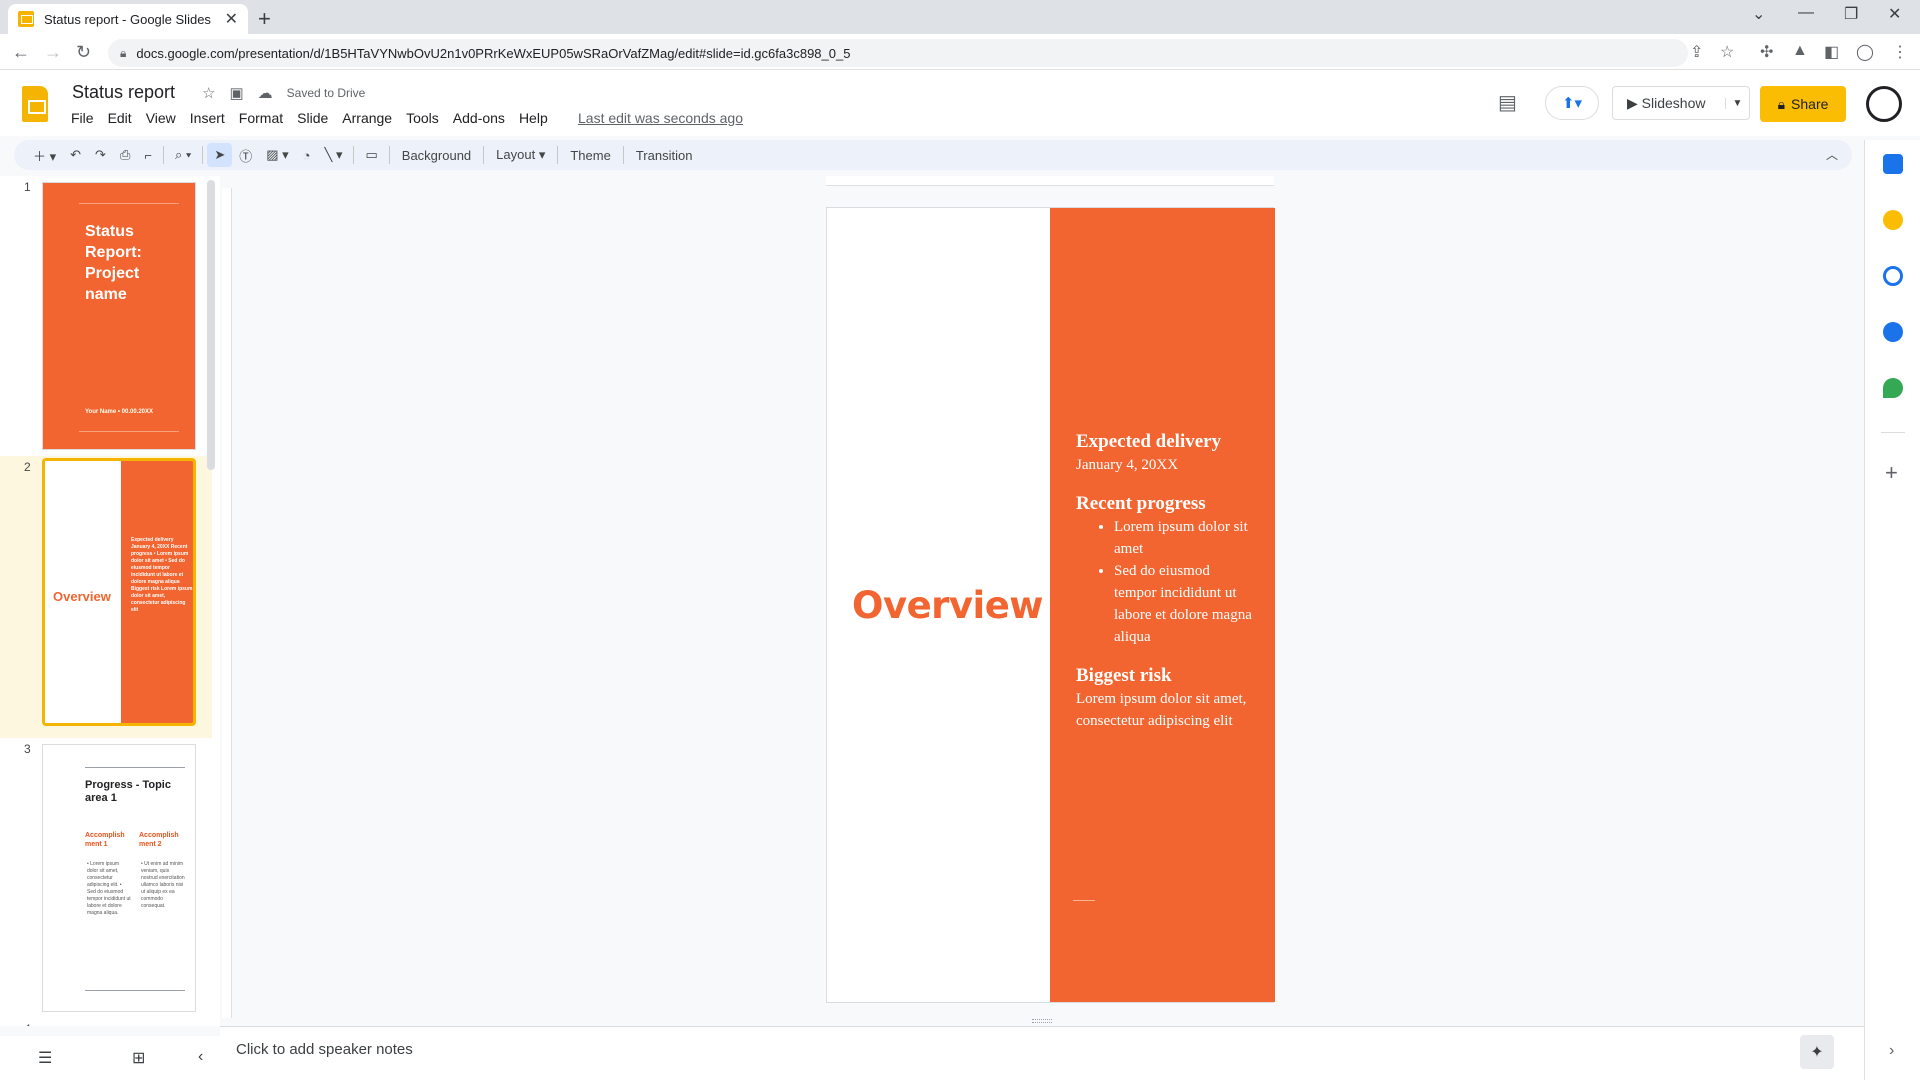 The height and width of the screenshot is (1080, 1920). I want to click on background-button: Background, so click(436, 155).